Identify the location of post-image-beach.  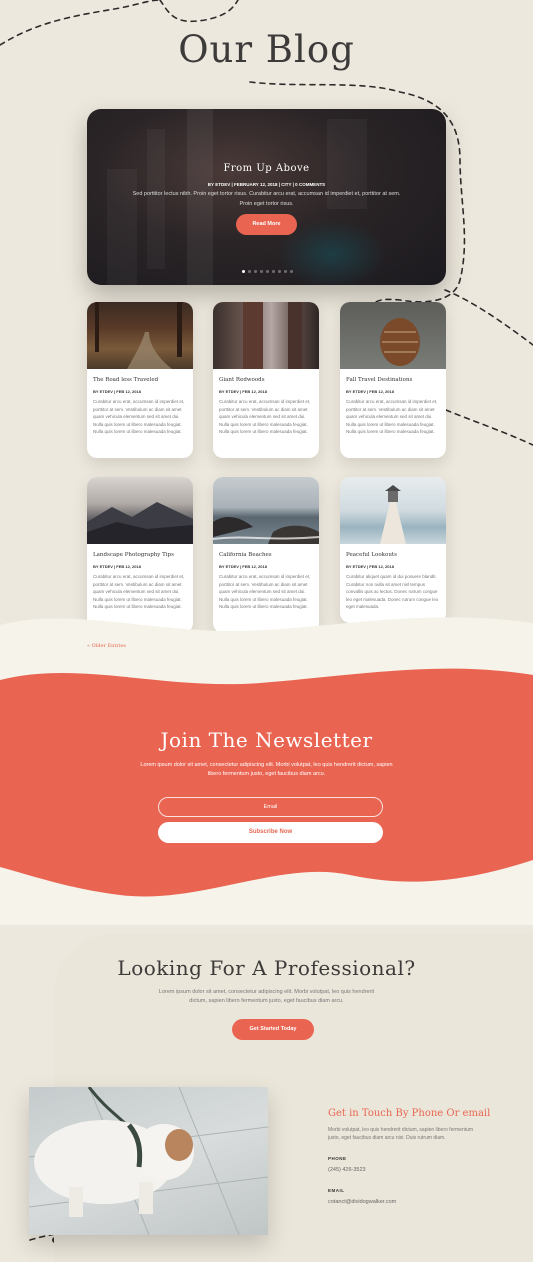
(266, 510).